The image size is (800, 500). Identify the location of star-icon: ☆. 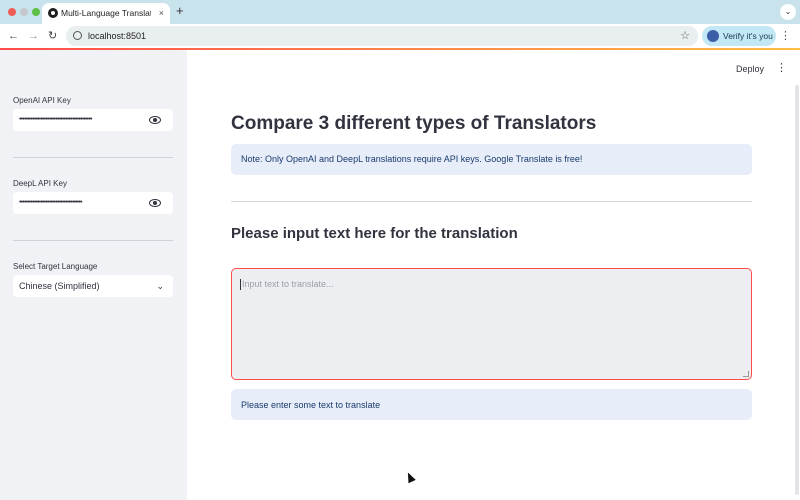
(685, 36).